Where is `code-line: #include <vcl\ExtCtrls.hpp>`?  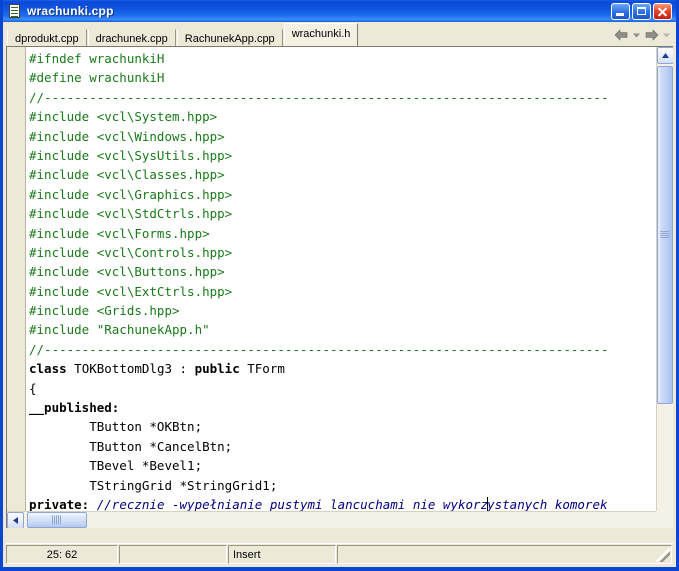 code-line: #include <vcl\ExtCtrls.hpp> is located at coordinates (342, 291).